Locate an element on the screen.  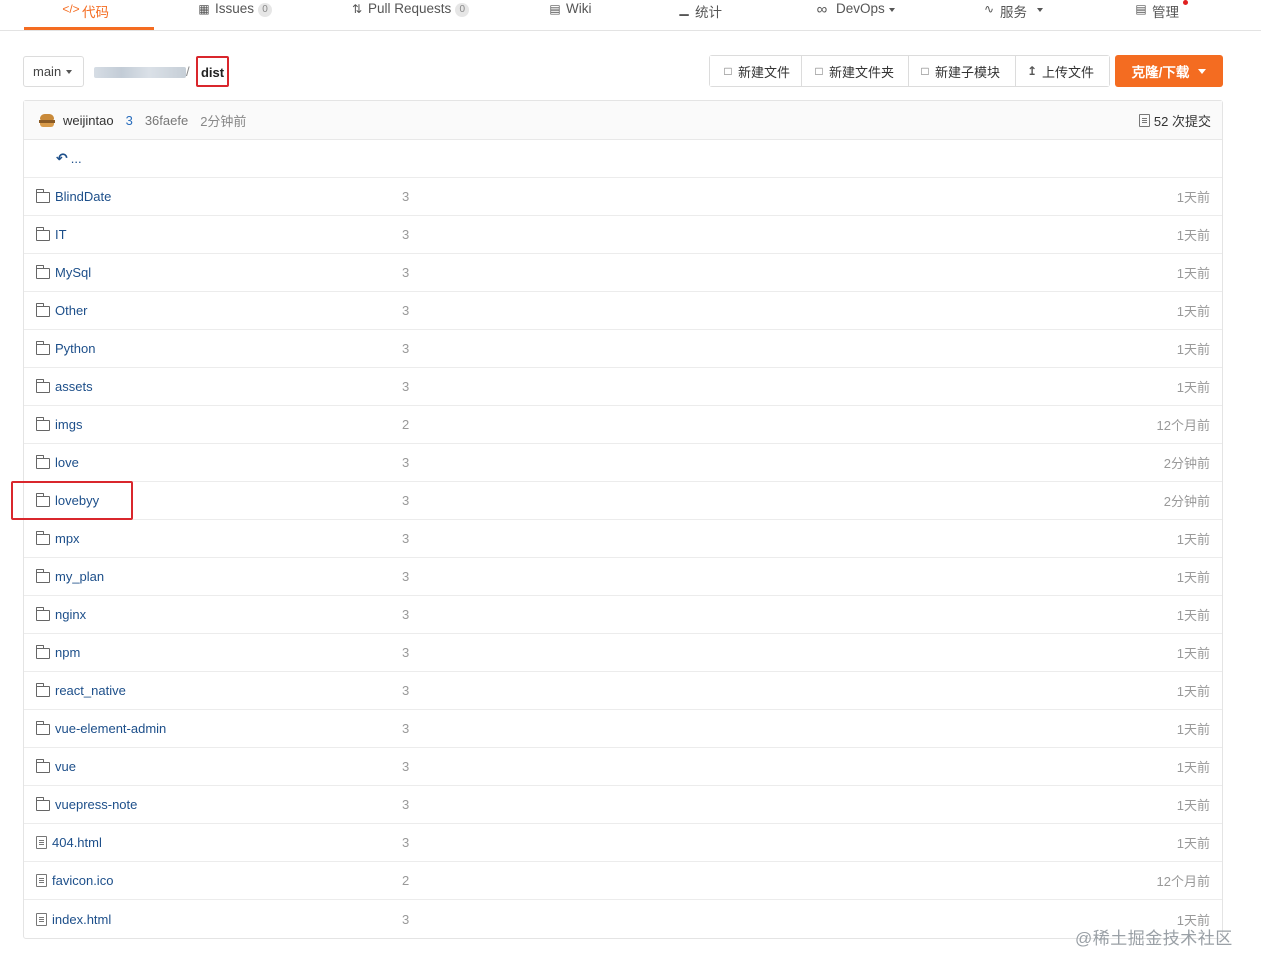
table-row: npm 3 1天前 is located at coordinates (623, 653).